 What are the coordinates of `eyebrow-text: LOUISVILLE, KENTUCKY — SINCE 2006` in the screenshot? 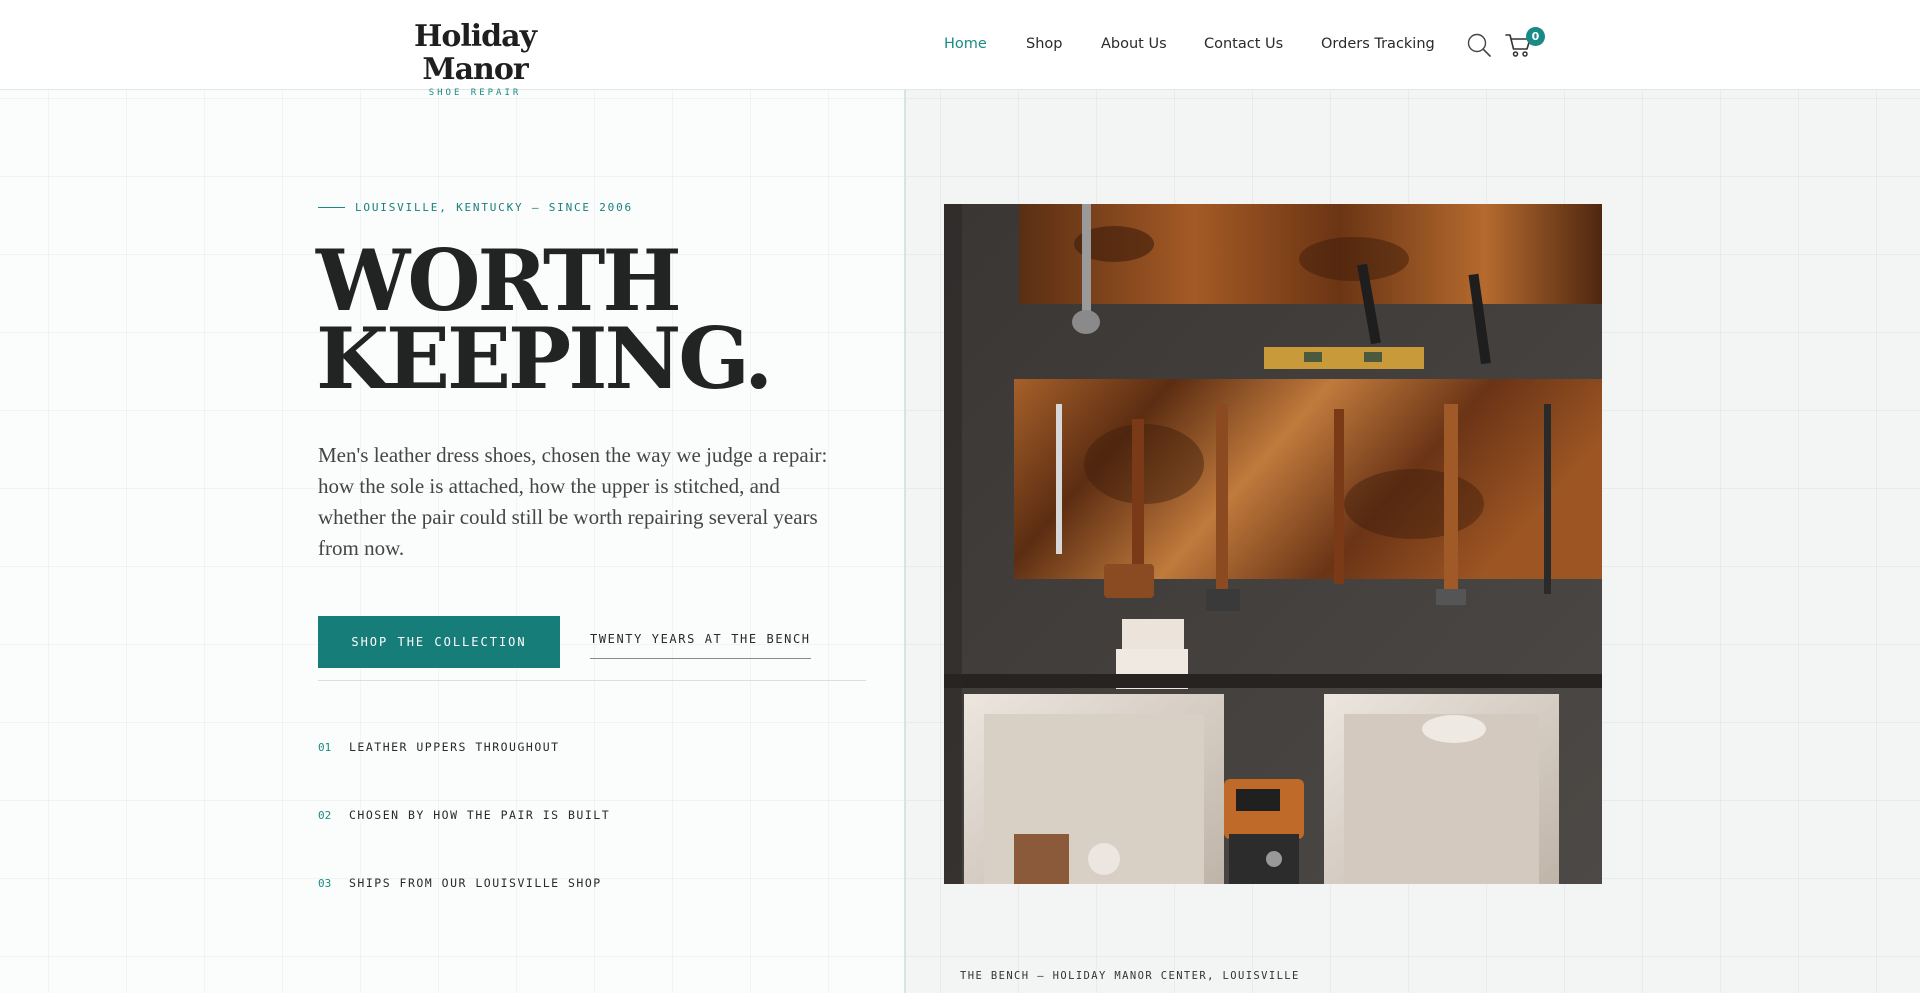 It's located at (494, 207).